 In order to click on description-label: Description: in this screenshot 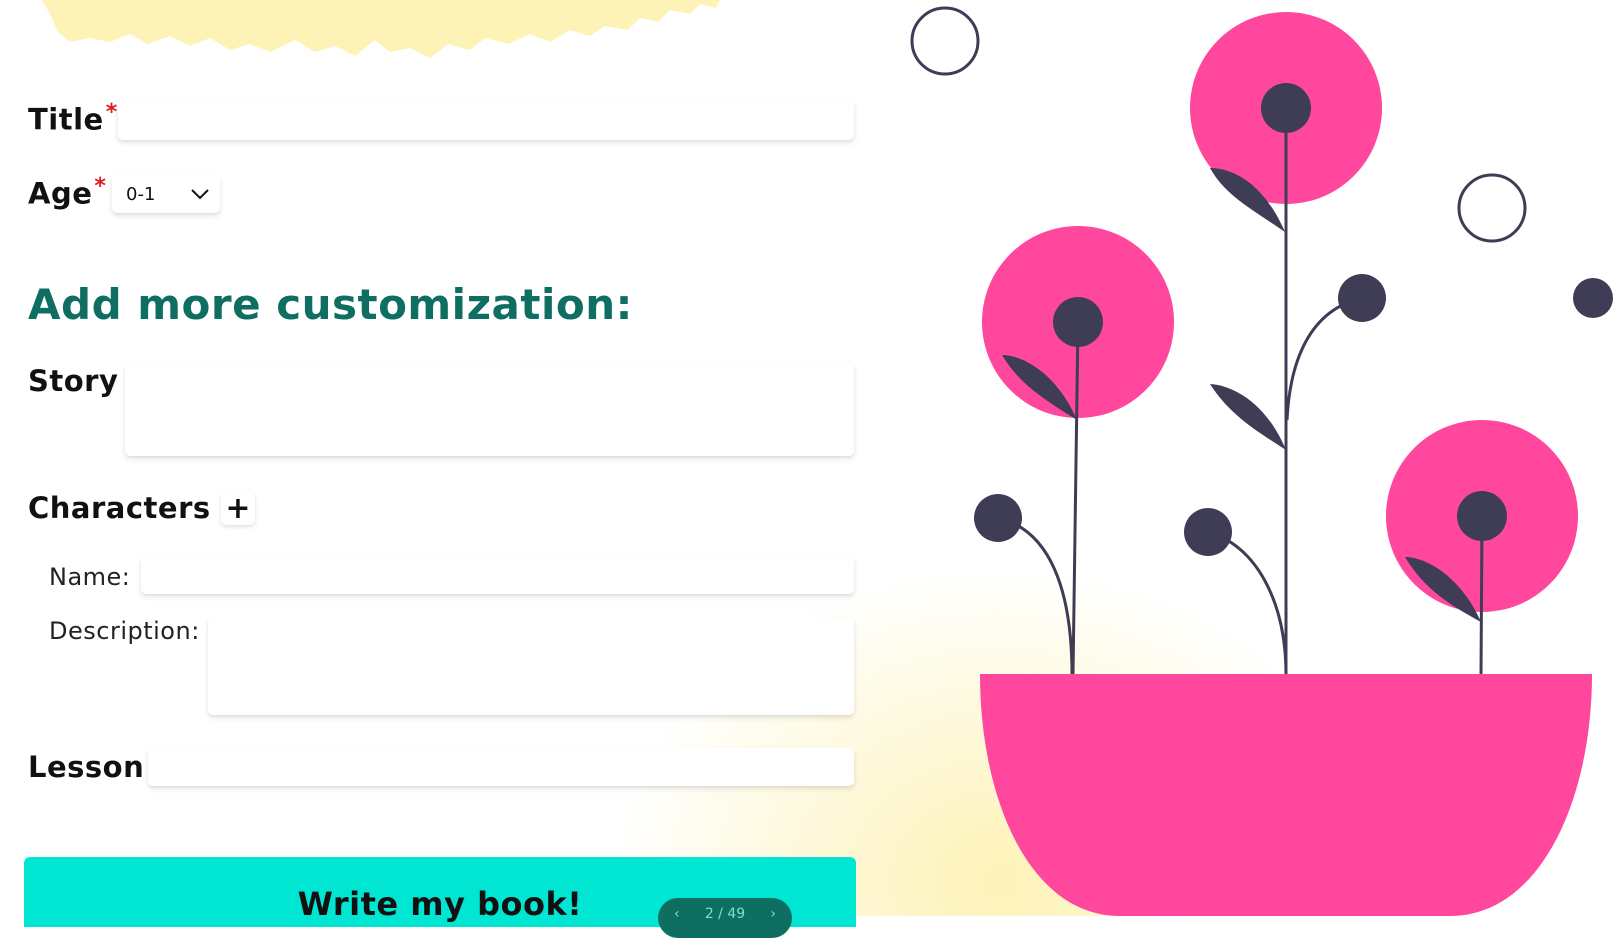, I will do `click(124, 631)`.